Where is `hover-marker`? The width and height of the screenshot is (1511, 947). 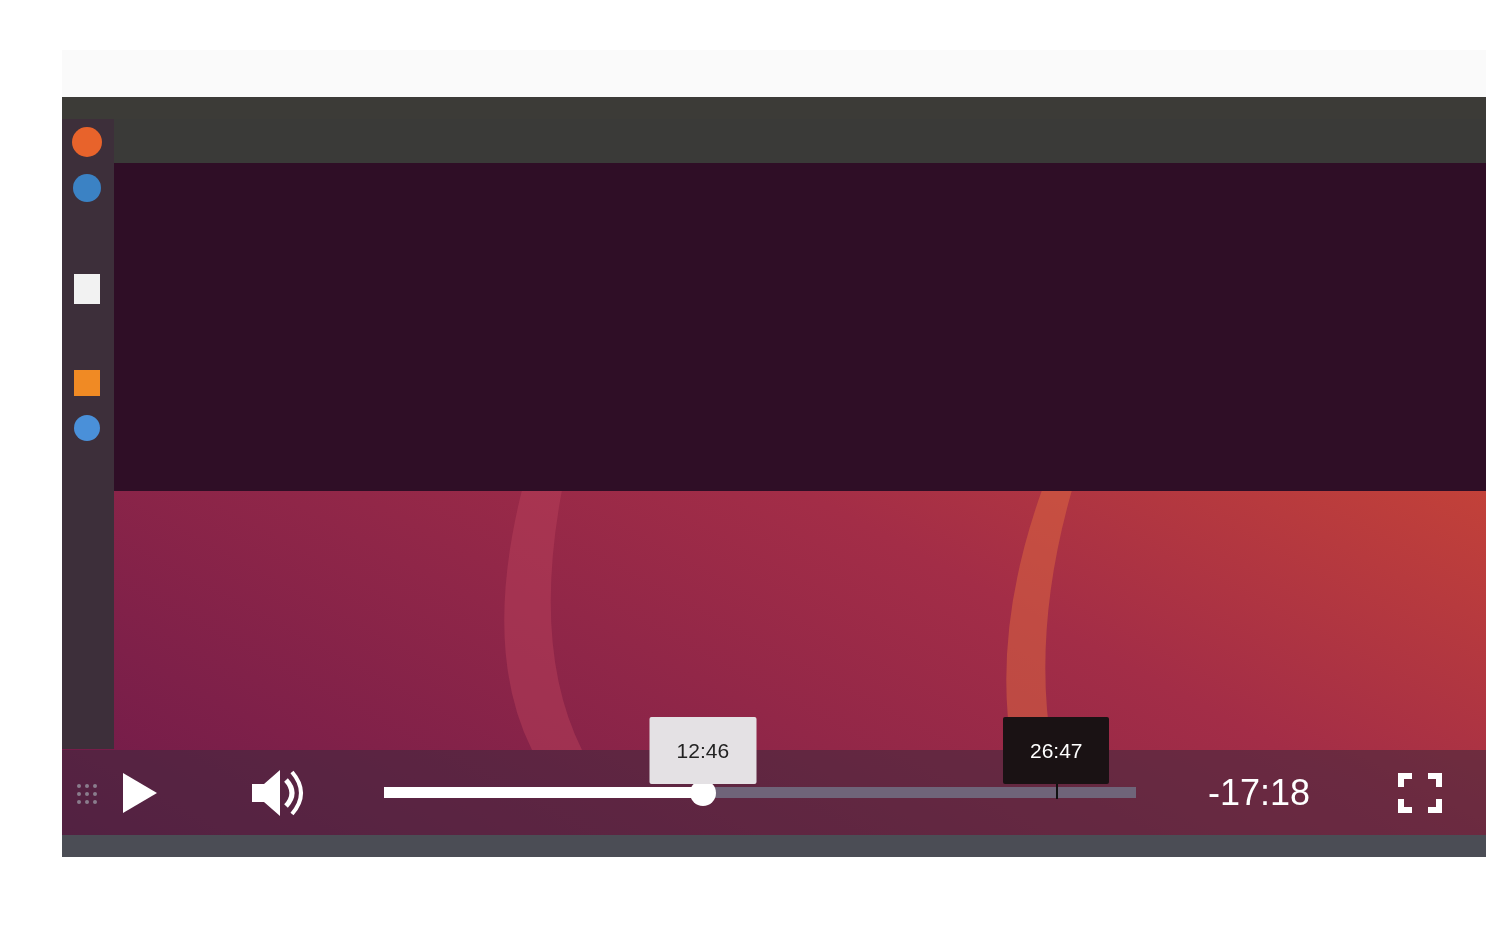 hover-marker is located at coordinates (1057, 791).